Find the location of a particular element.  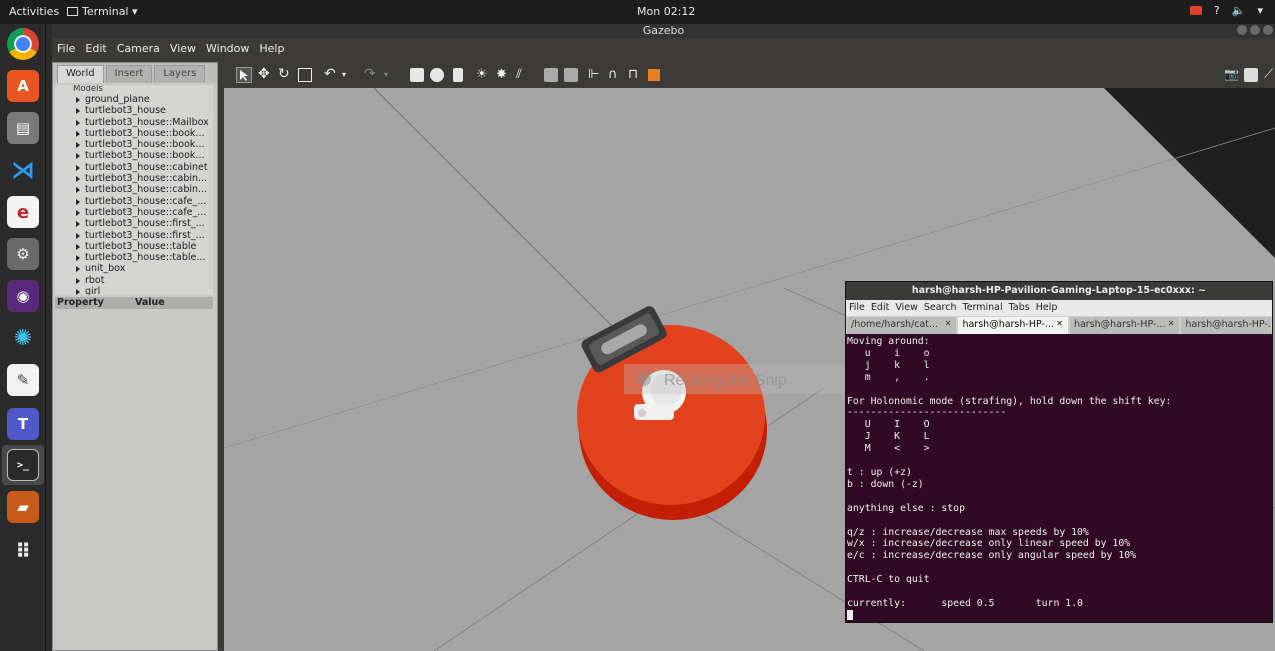

screen-recorder-icon: ◉ is located at coordinates (23, 296).